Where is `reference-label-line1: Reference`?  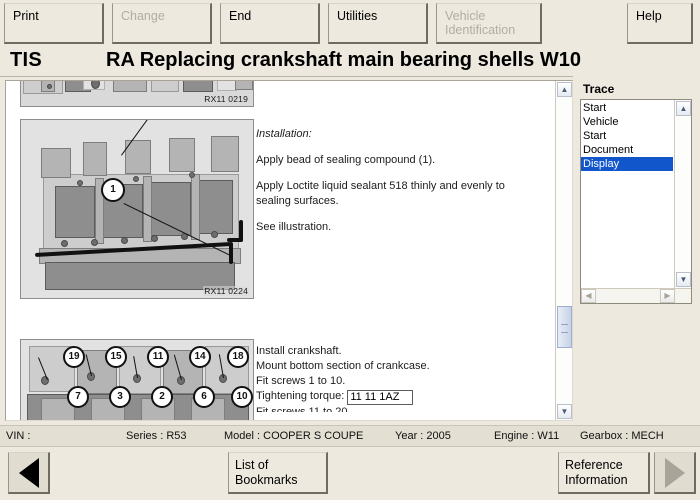 reference-label-line1: Reference is located at coordinates (594, 465).